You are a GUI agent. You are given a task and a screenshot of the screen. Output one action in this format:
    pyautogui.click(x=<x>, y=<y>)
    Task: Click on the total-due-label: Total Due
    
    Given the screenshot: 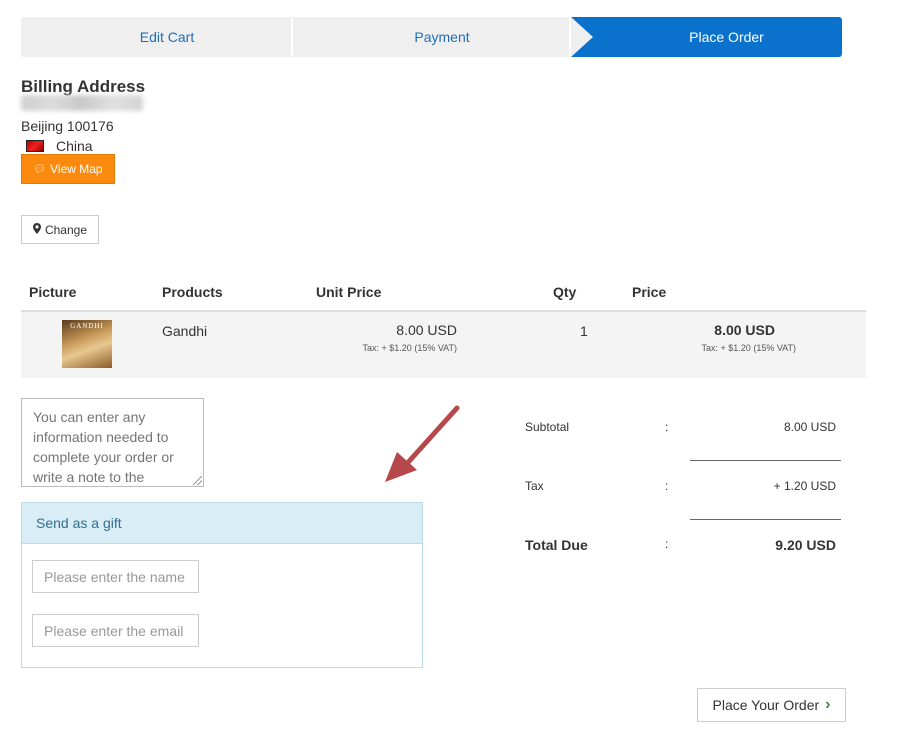 What is the action you would take?
    pyautogui.click(x=556, y=545)
    